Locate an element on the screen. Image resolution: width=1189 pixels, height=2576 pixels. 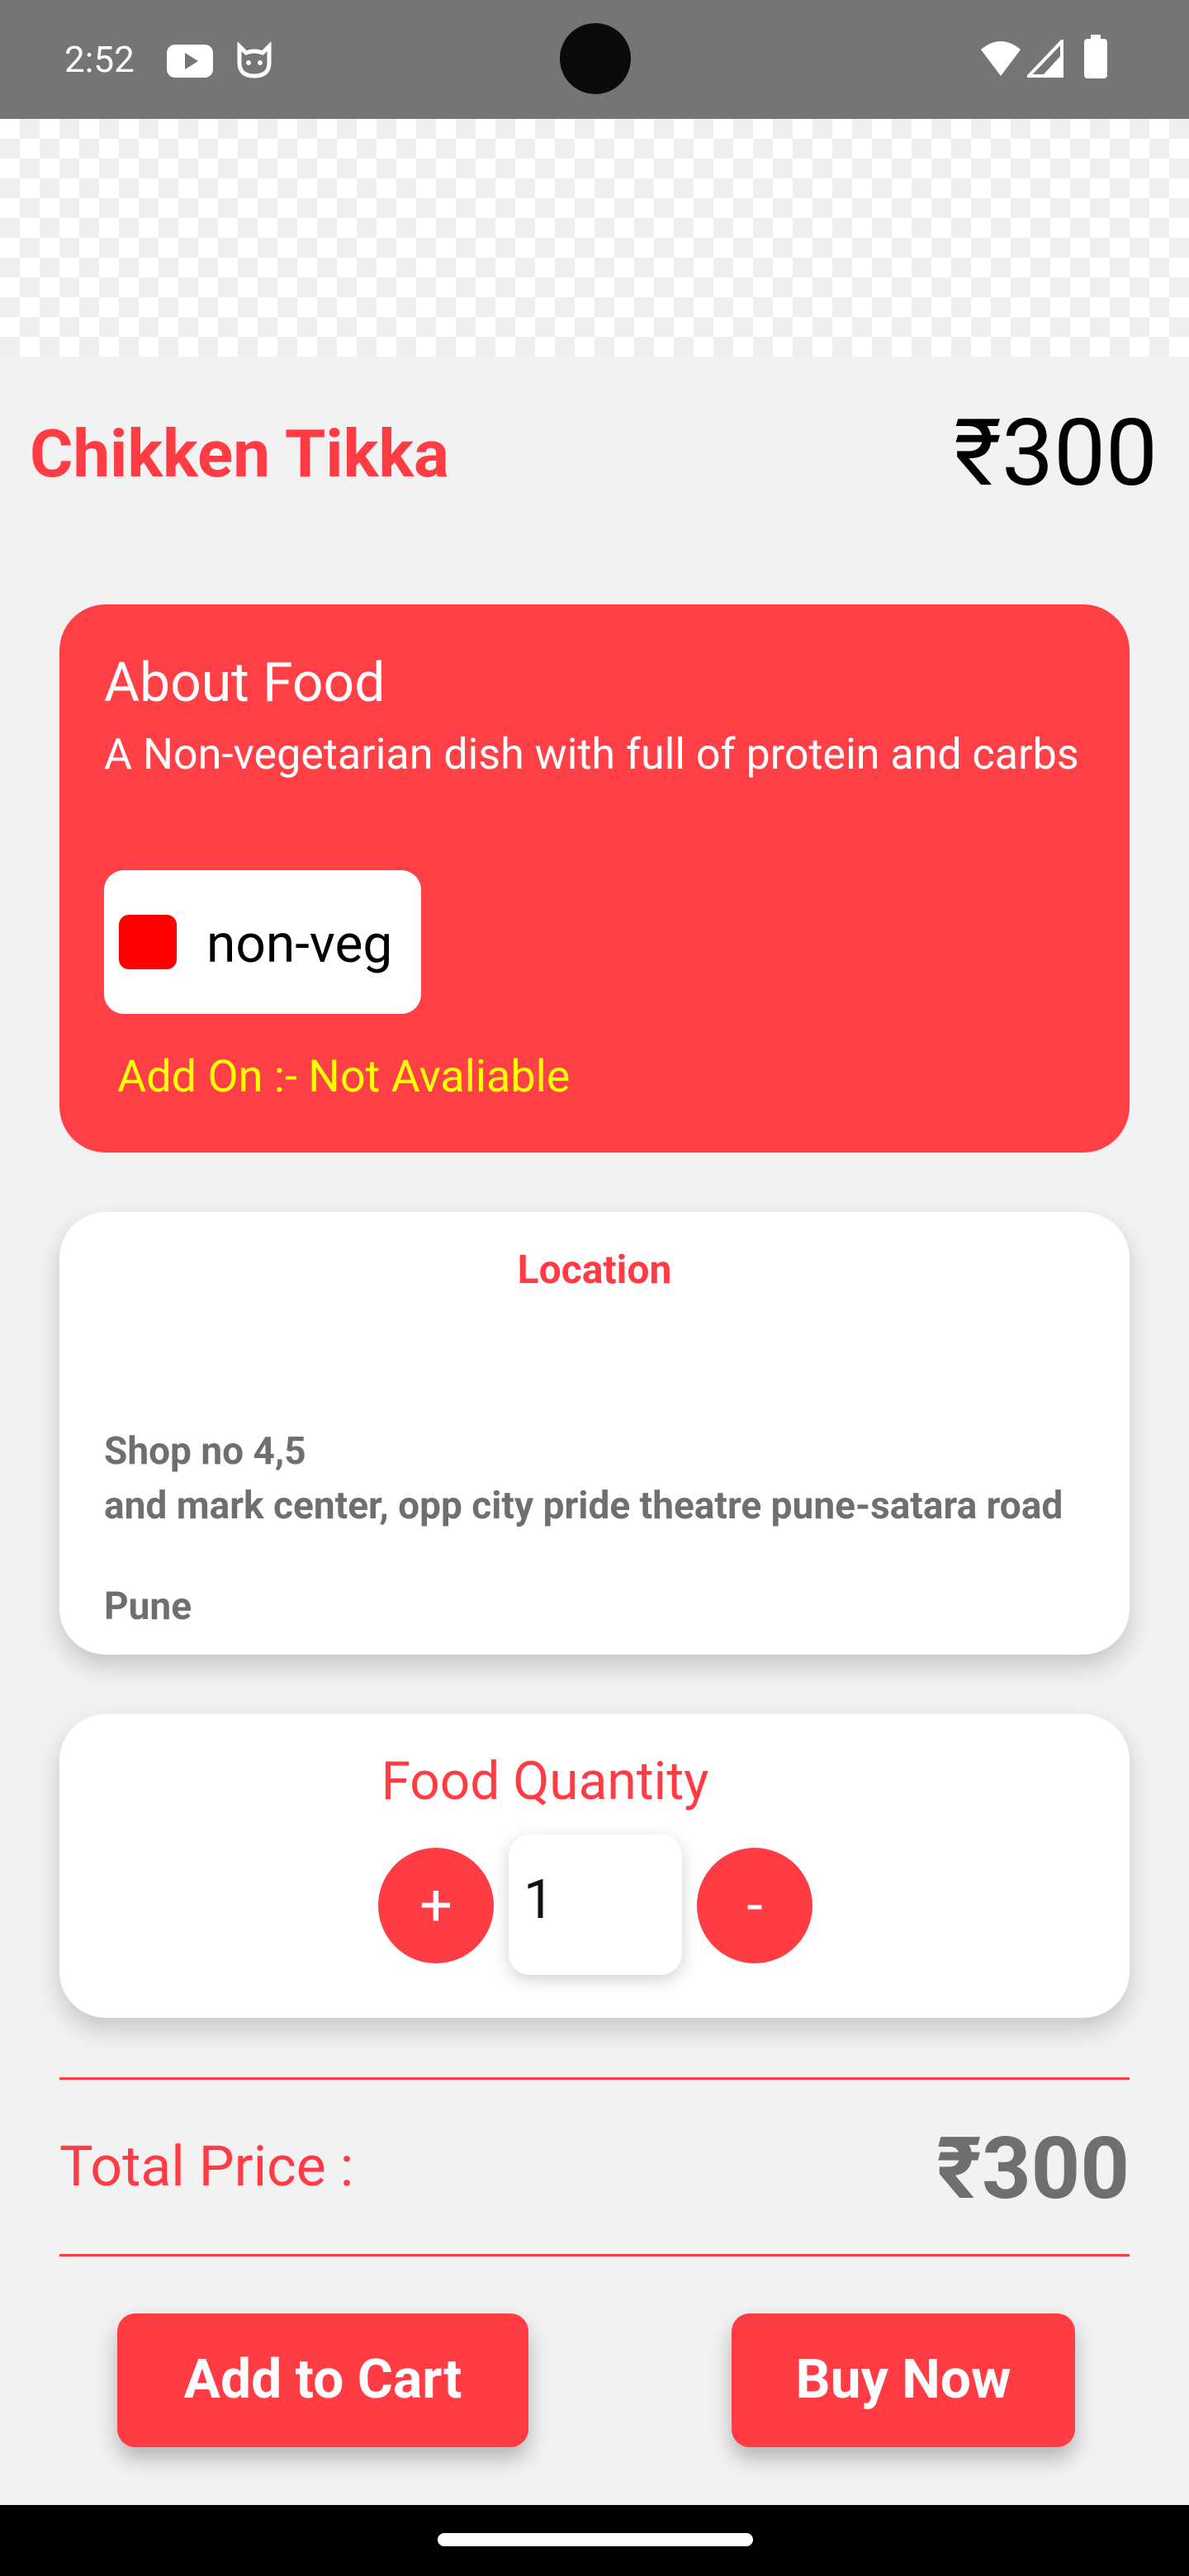
battery-icon is located at coordinates (1095, 56).